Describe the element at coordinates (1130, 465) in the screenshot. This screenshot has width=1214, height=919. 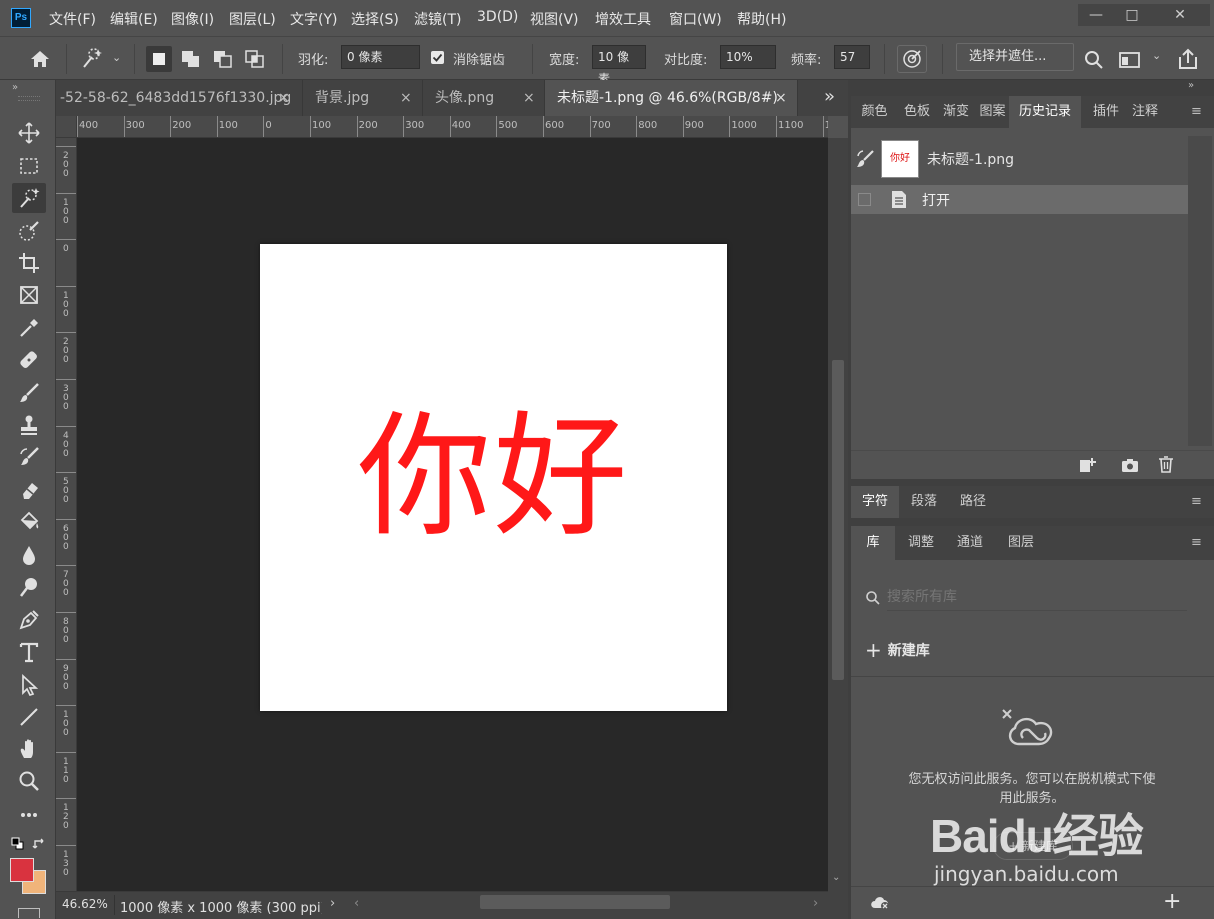
I see `camera-icon` at that location.